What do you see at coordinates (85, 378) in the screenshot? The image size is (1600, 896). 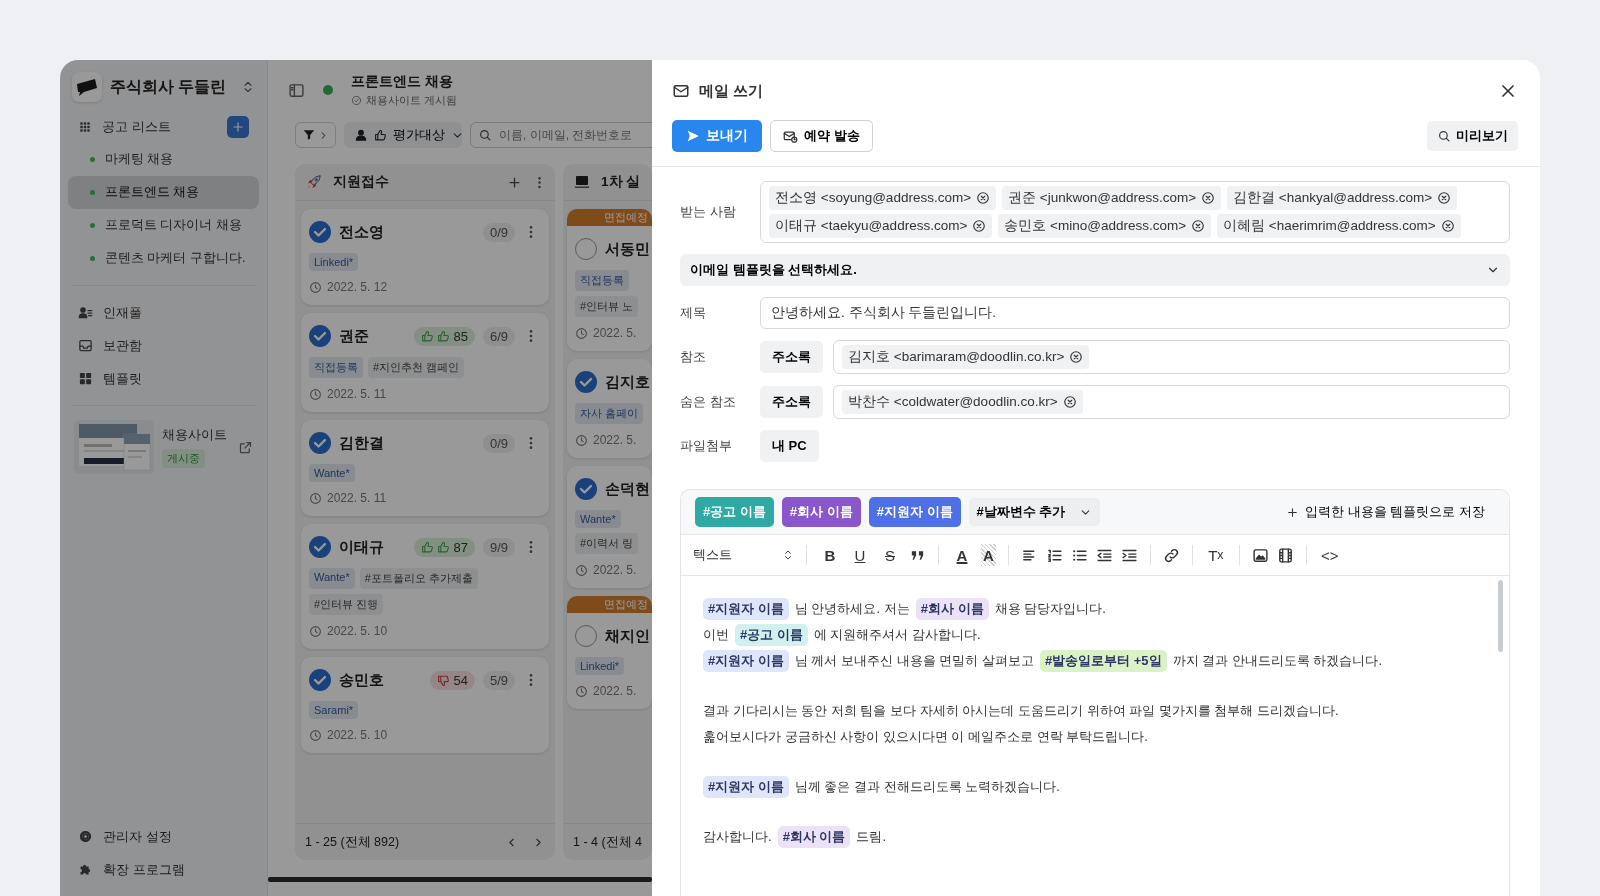 I see `squares-icon` at bounding box center [85, 378].